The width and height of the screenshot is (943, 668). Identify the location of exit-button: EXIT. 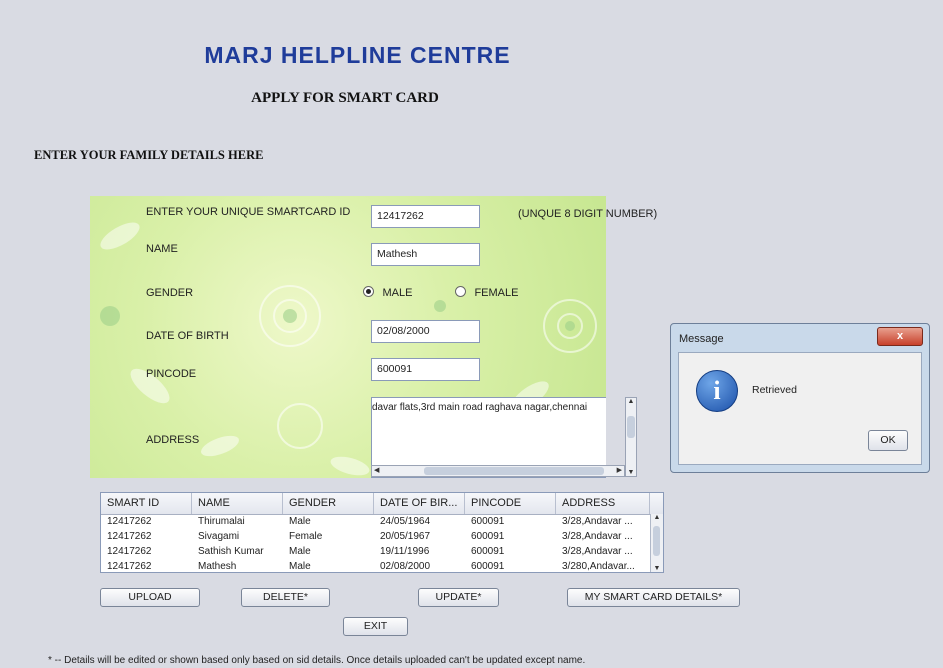
(375, 626).